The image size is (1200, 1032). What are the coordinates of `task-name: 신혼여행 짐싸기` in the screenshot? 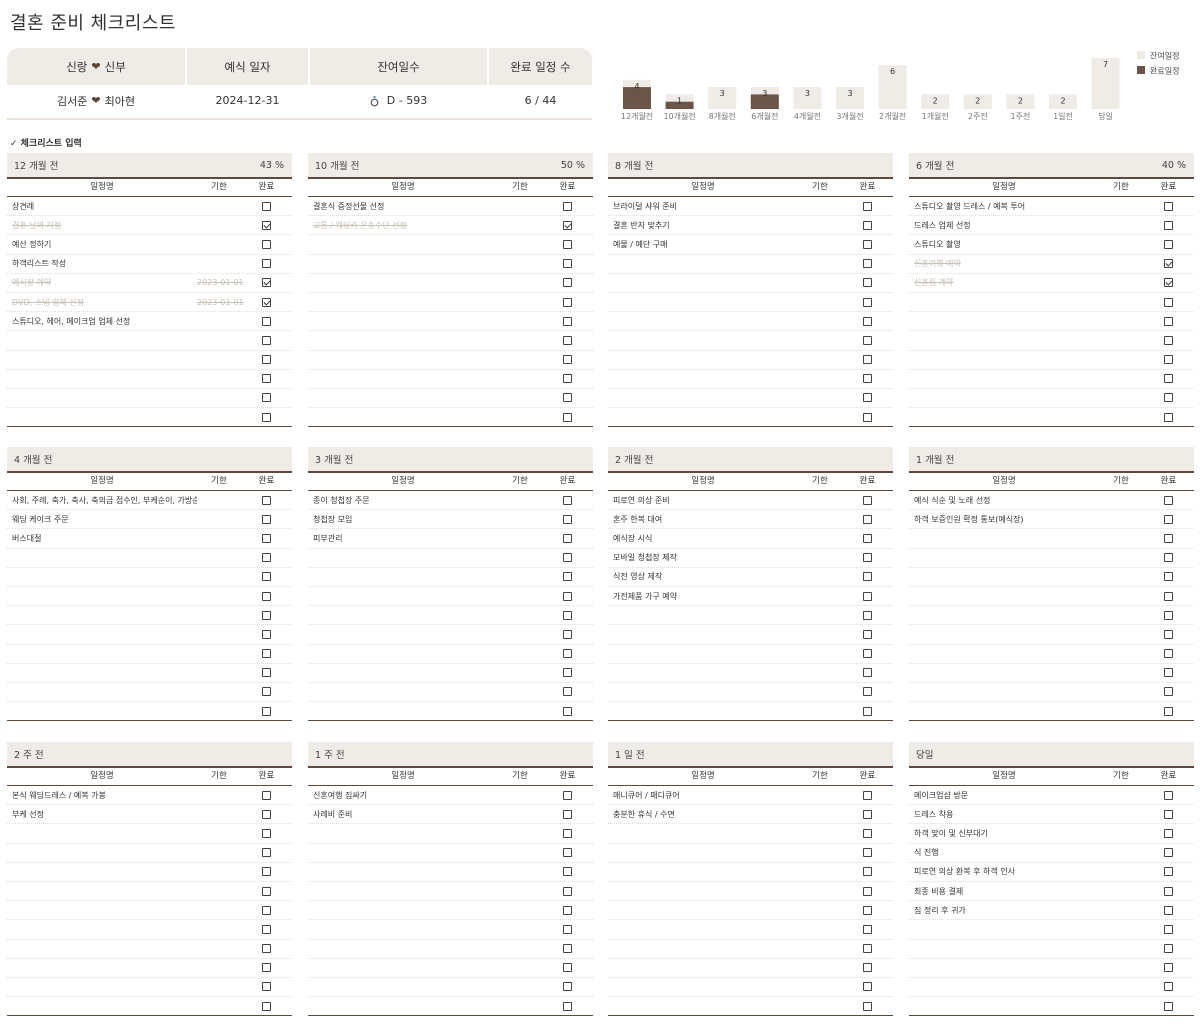 It's located at (403, 795).